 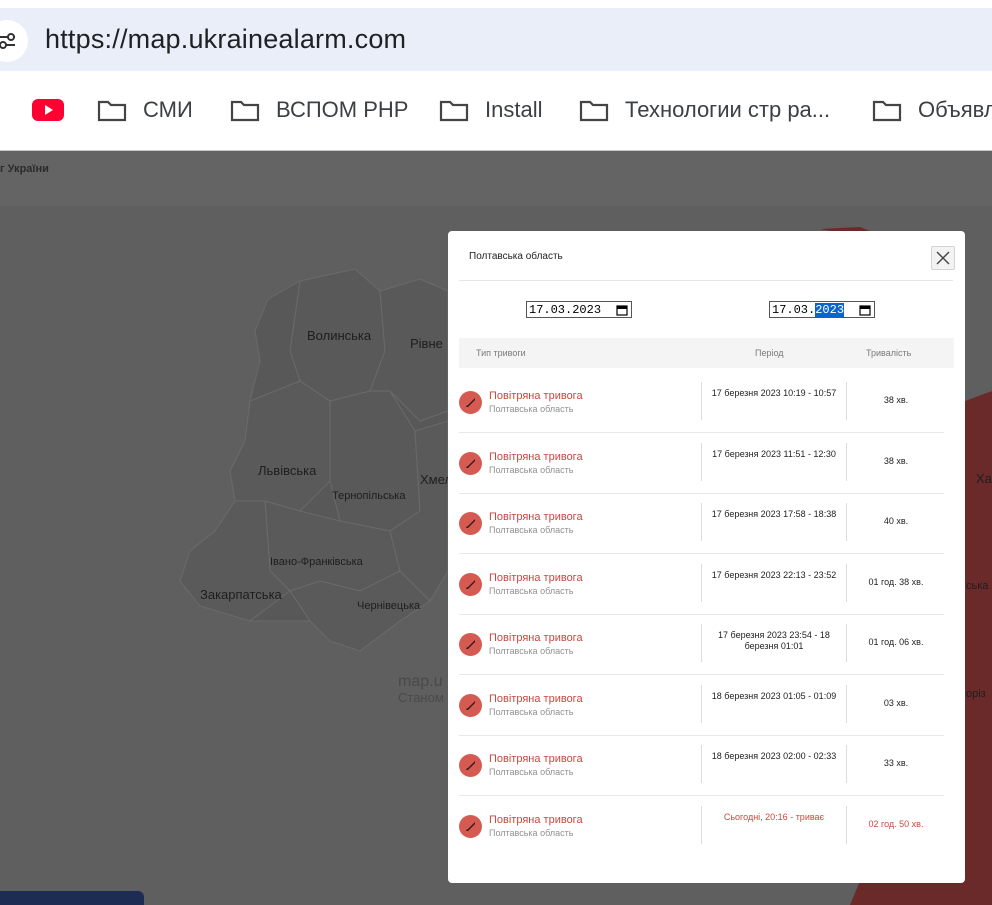 What do you see at coordinates (774, 640) in the screenshot?
I see `alarm-period: 17 березня 2023 23:54 - 18 березня 01:01` at bounding box center [774, 640].